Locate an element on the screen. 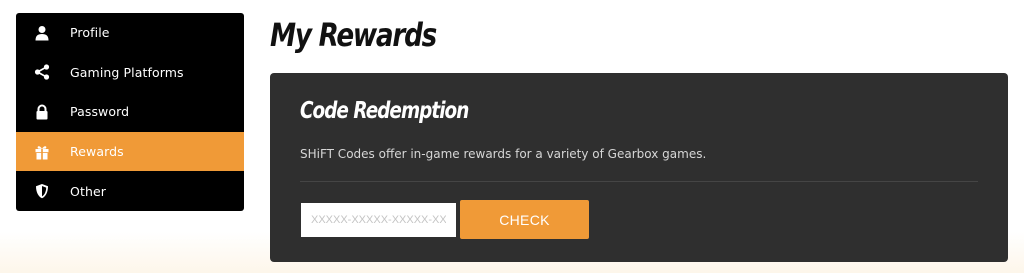 The image size is (1024, 273). code-redemption-title: Code Redemption is located at coordinates (384, 111).